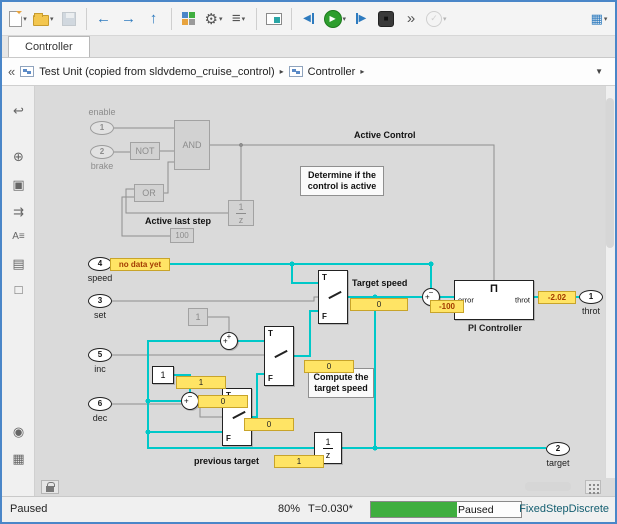  I want to click on inport-enable: 1, so click(102, 128).